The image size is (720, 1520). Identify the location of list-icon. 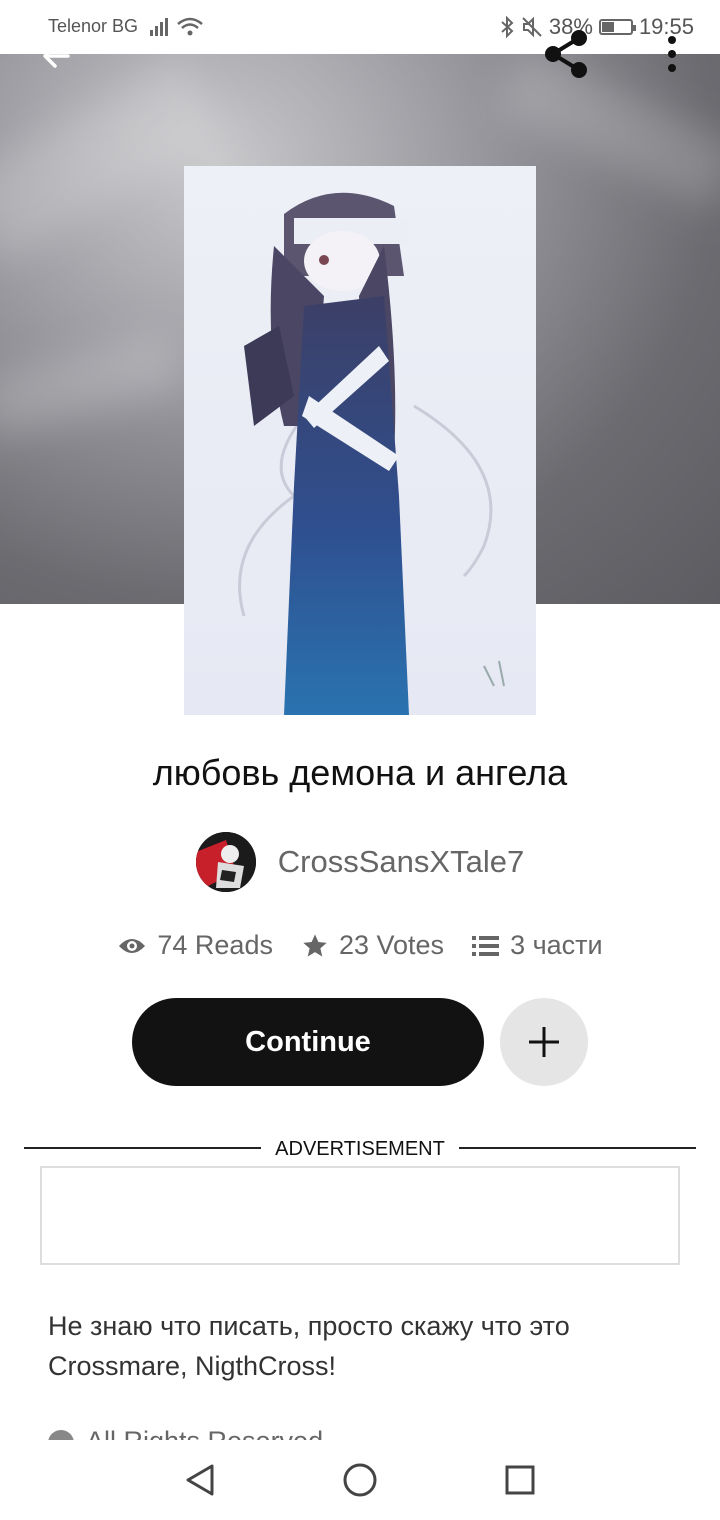
(486, 945).